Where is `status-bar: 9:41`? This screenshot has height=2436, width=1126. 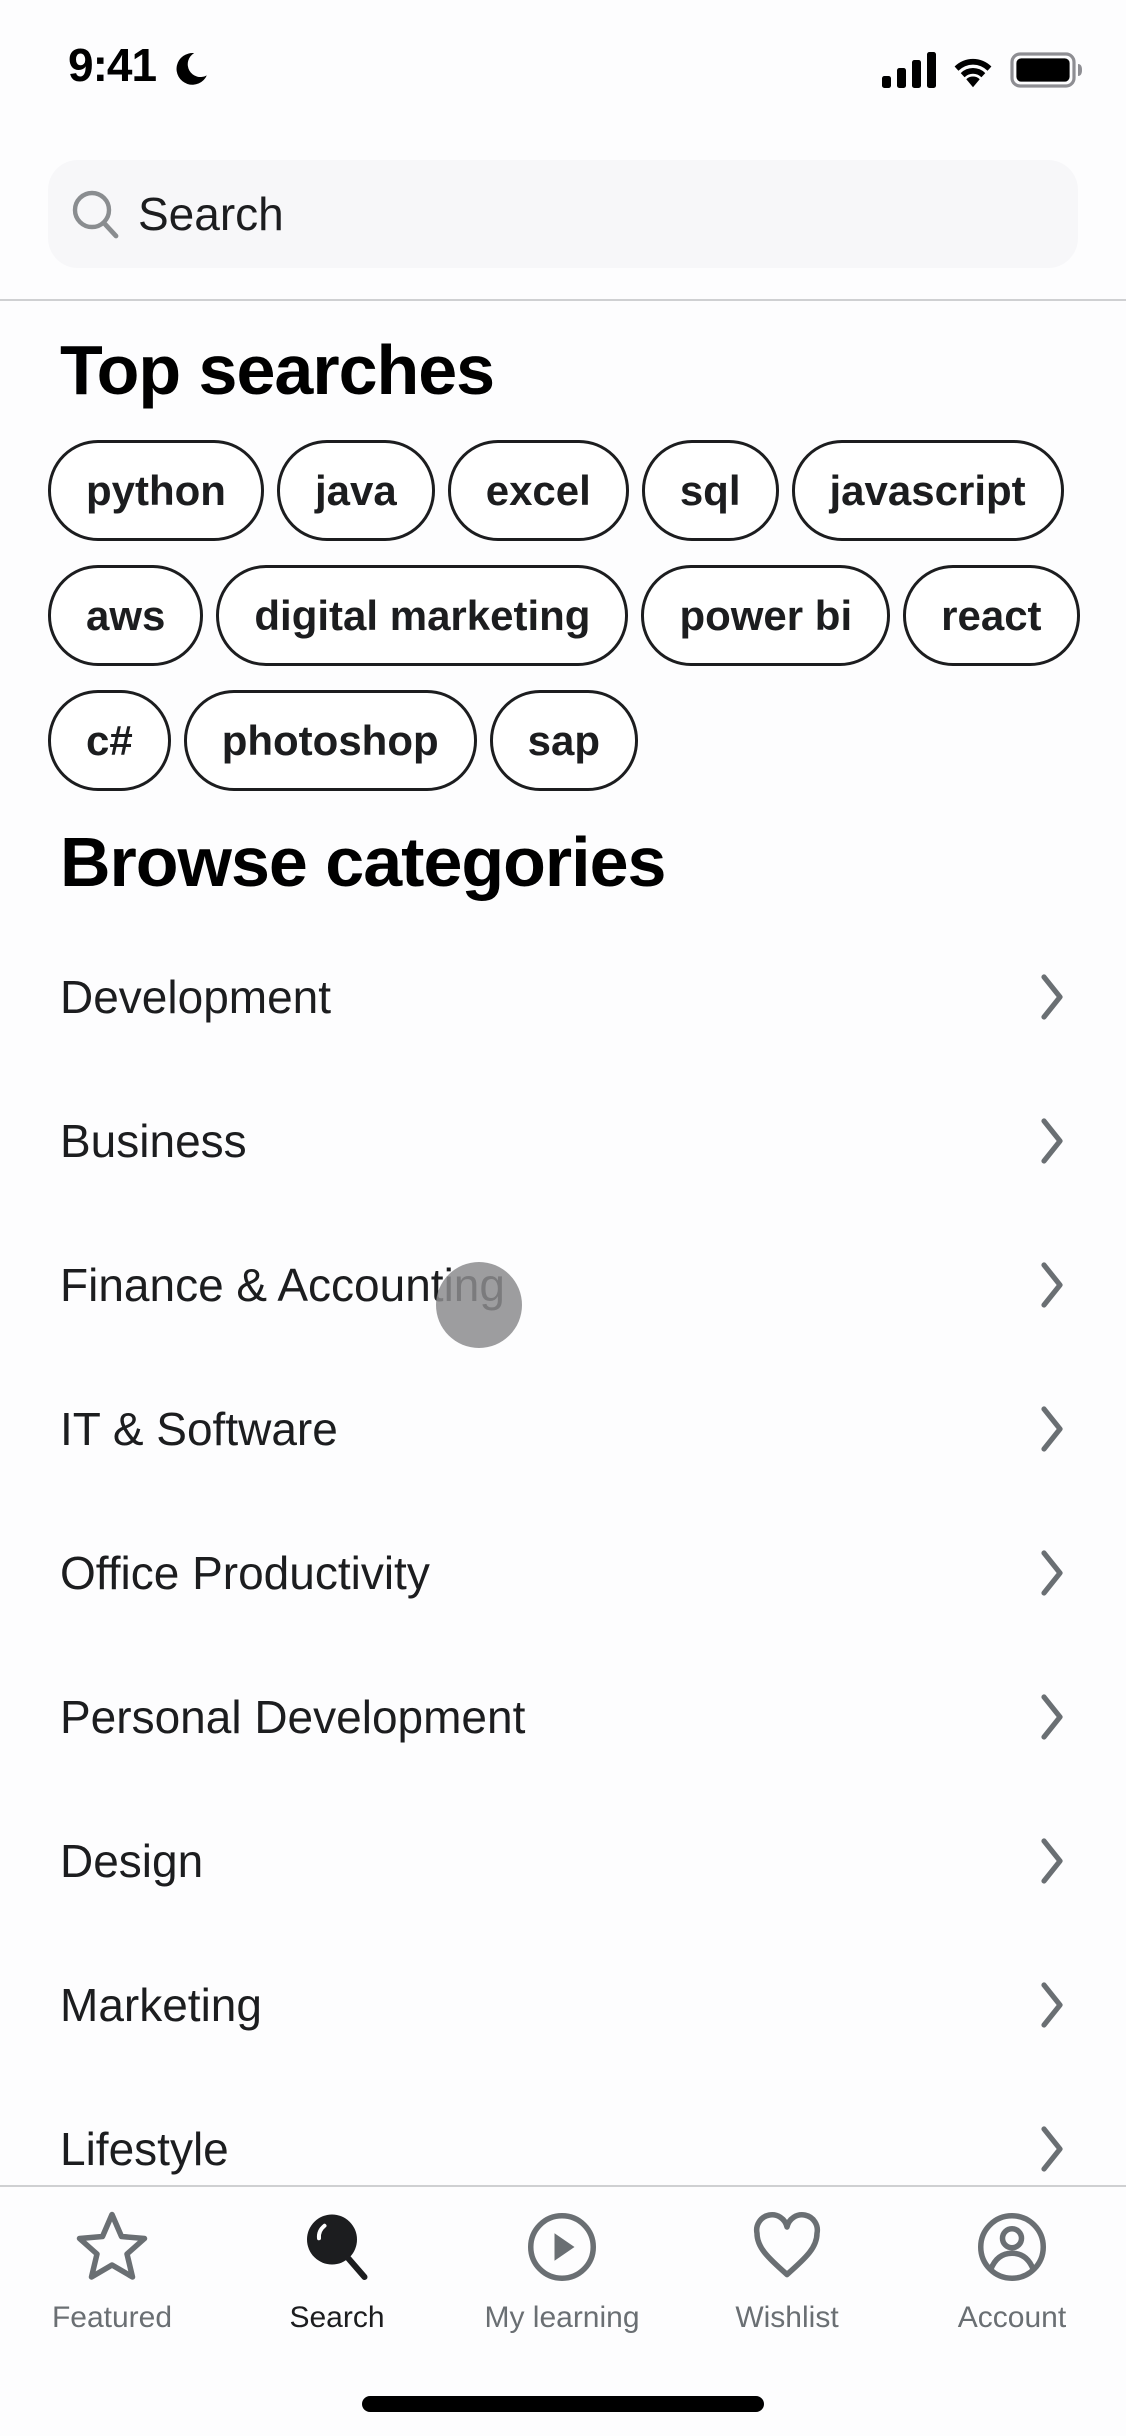 status-bar: 9:41 is located at coordinates (563, 70).